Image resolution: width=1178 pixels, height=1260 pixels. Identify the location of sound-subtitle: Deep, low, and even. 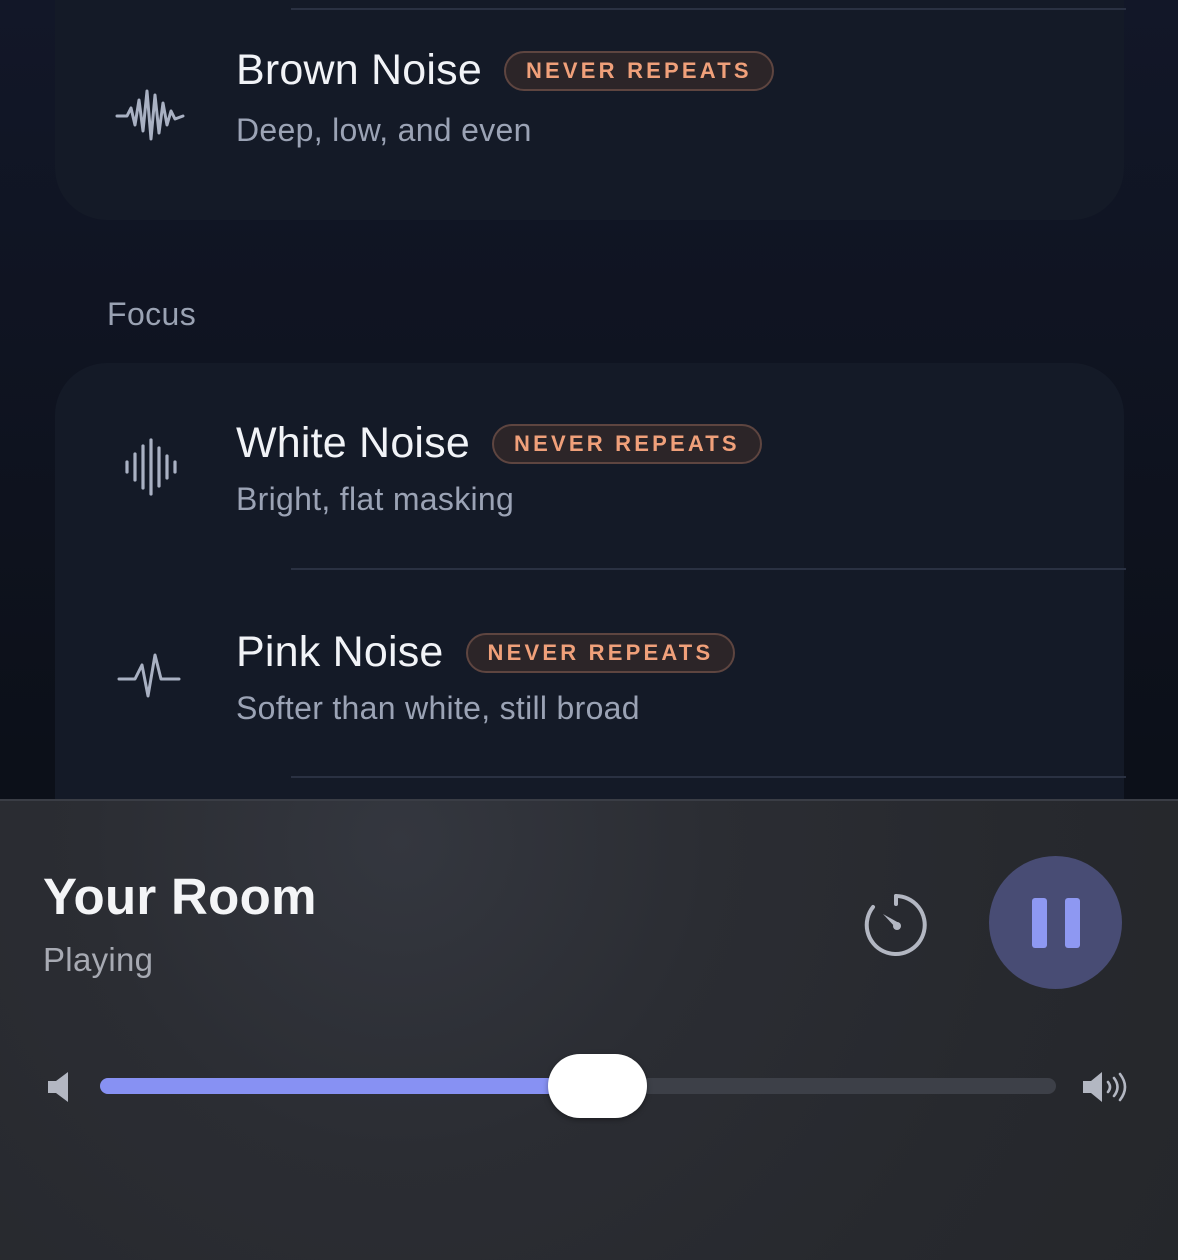
(384, 130).